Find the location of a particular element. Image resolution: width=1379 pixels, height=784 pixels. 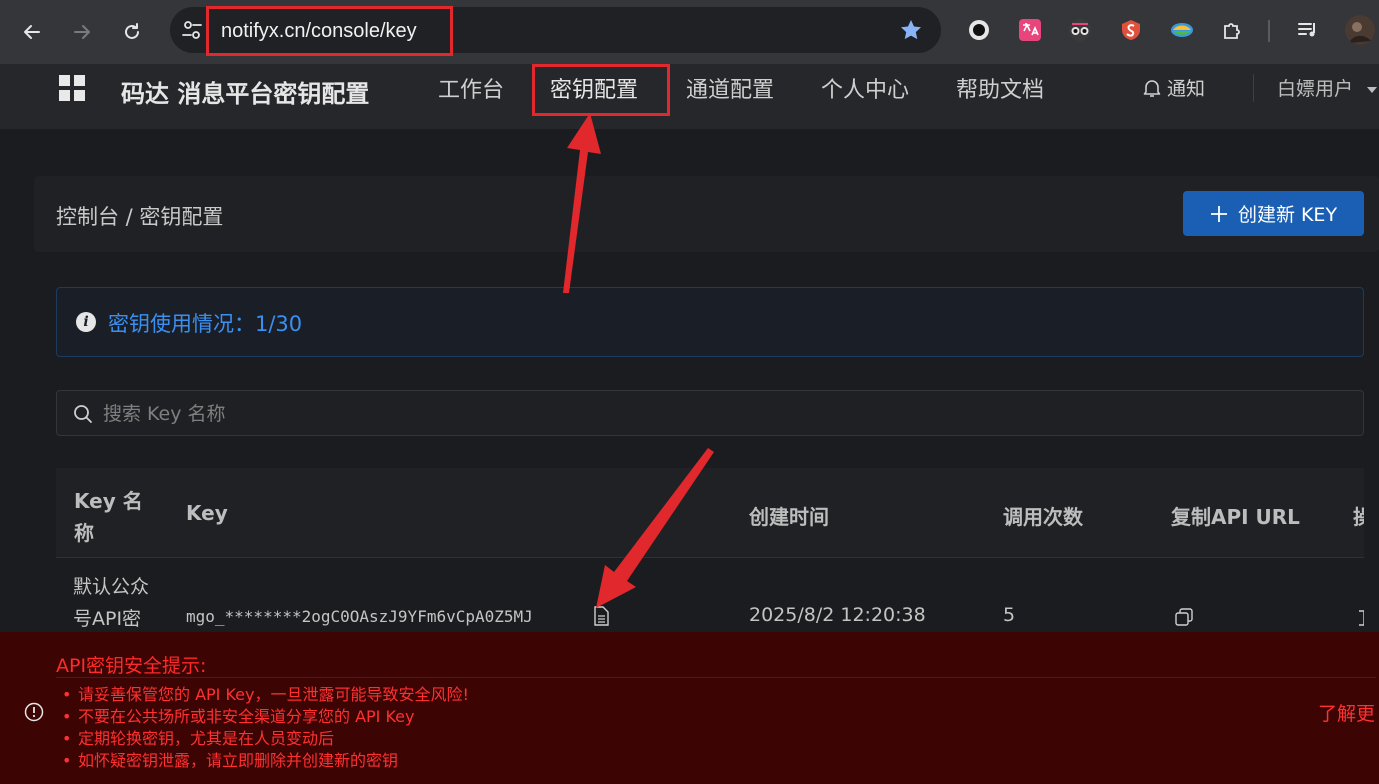

arrow-left-icon is located at coordinates (32, 32).